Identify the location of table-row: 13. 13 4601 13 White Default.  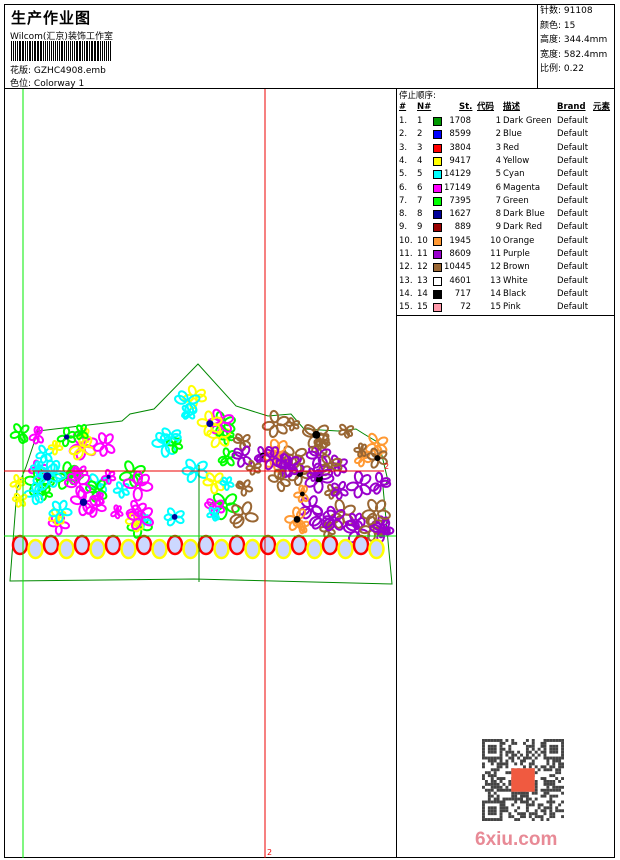
(494, 280).